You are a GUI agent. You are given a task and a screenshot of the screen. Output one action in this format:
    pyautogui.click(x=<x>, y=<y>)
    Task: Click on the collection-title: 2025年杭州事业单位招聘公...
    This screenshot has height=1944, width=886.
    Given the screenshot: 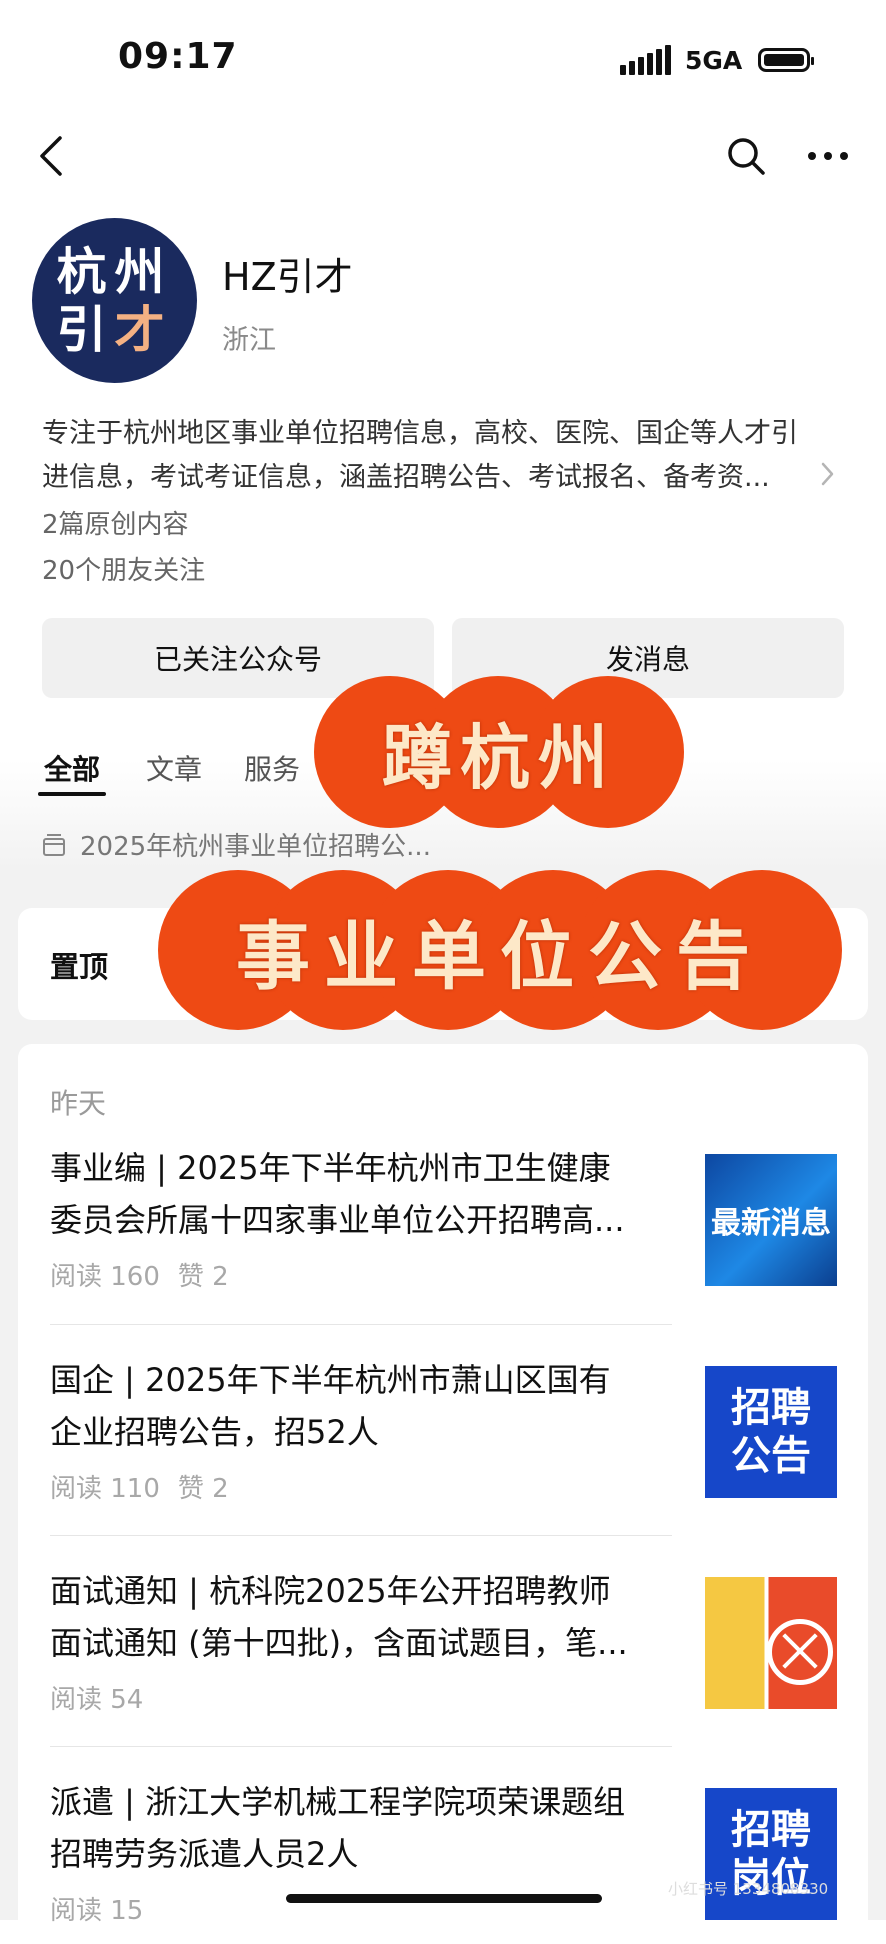 What is the action you would take?
    pyautogui.click(x=255, y=847)
    